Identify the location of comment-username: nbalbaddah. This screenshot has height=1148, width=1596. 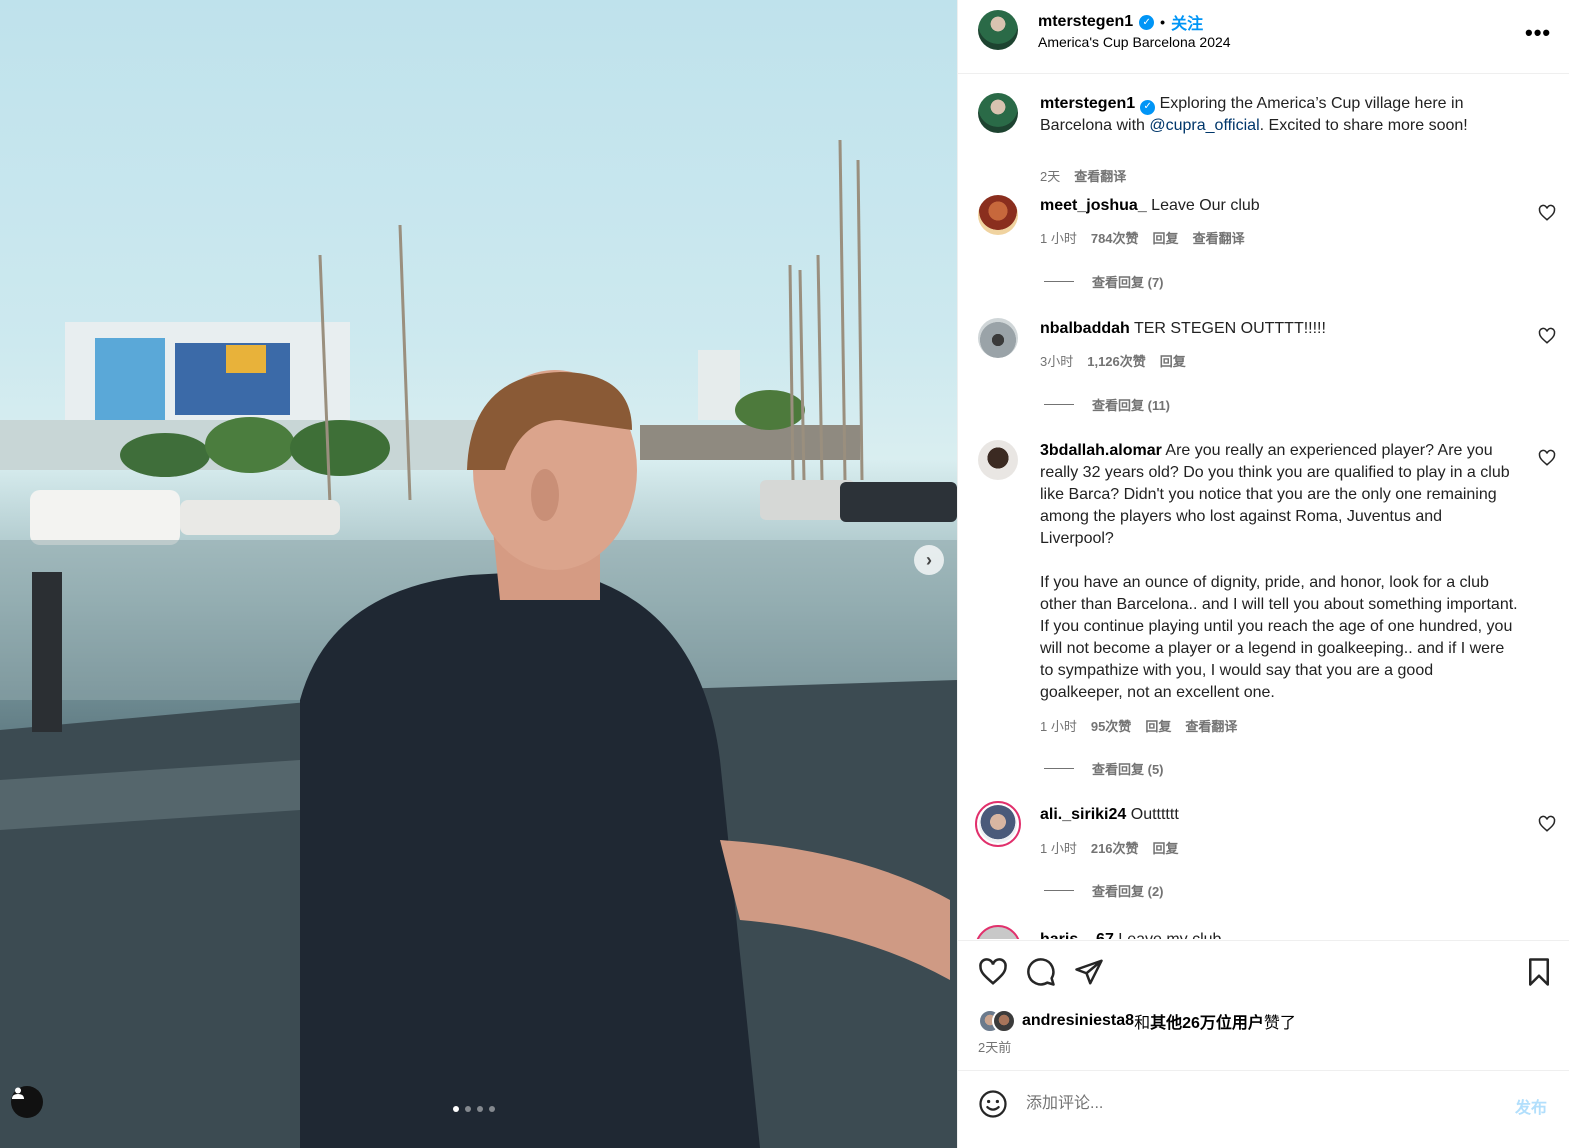
(1085, 328).